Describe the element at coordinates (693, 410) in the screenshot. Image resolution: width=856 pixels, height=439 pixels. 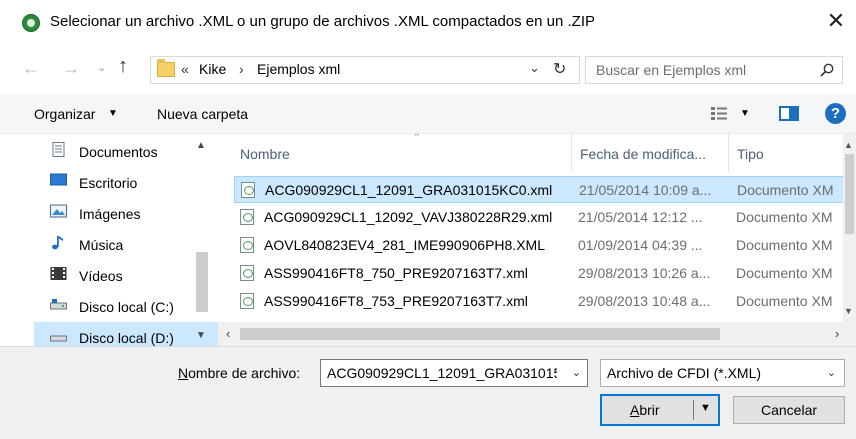
I see `split-button-divider` at that location.